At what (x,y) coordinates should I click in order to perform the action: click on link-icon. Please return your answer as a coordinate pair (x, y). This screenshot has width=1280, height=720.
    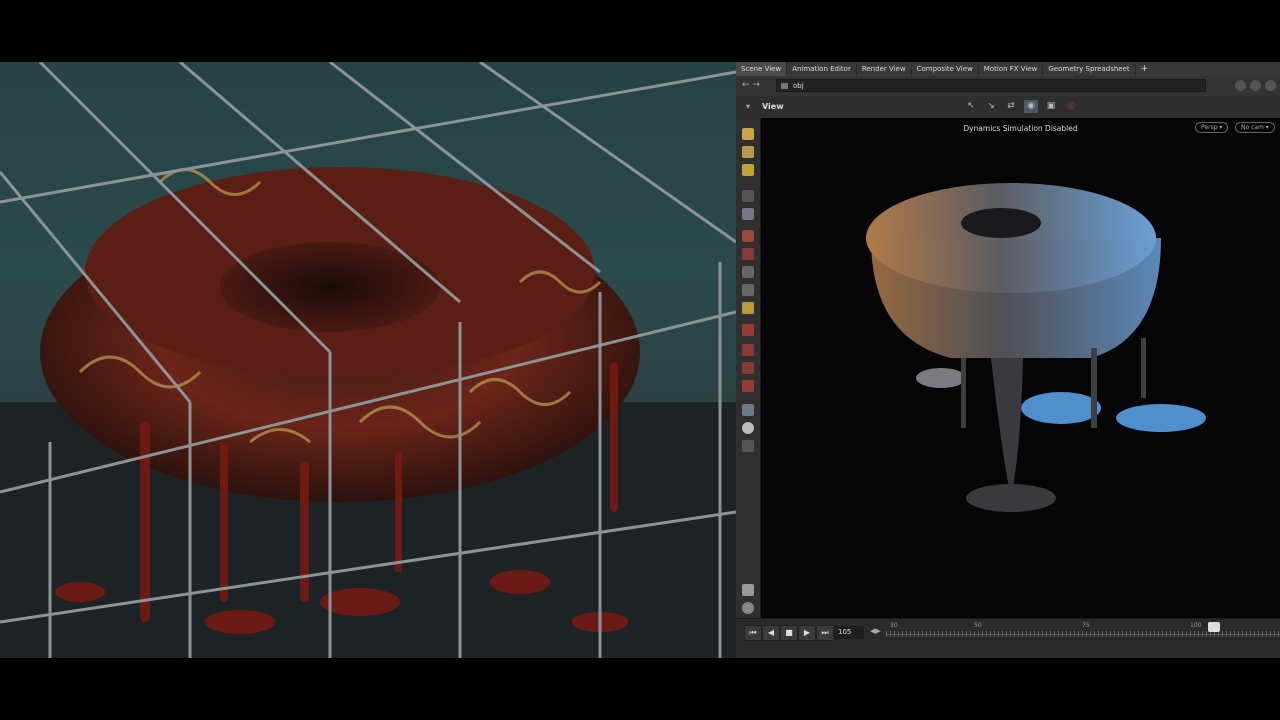
    Looking at the image, I should click on (1255, 85).